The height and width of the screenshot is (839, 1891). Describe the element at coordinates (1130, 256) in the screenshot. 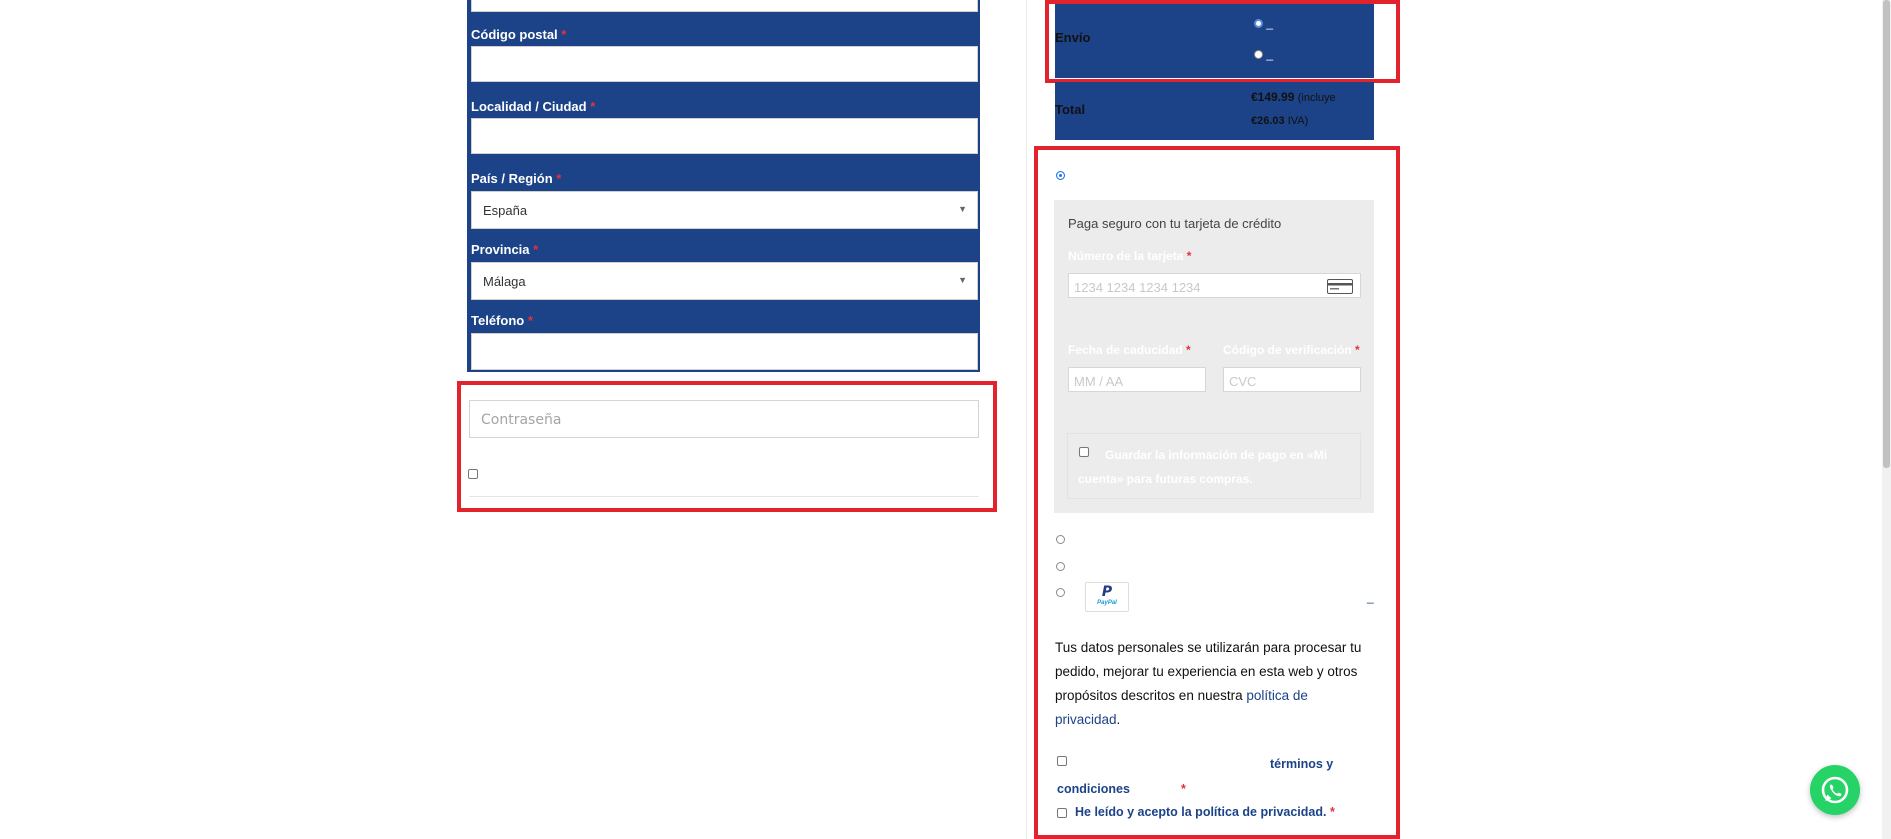

I see `card-number-label: Número de la tarjeta *` at that location.